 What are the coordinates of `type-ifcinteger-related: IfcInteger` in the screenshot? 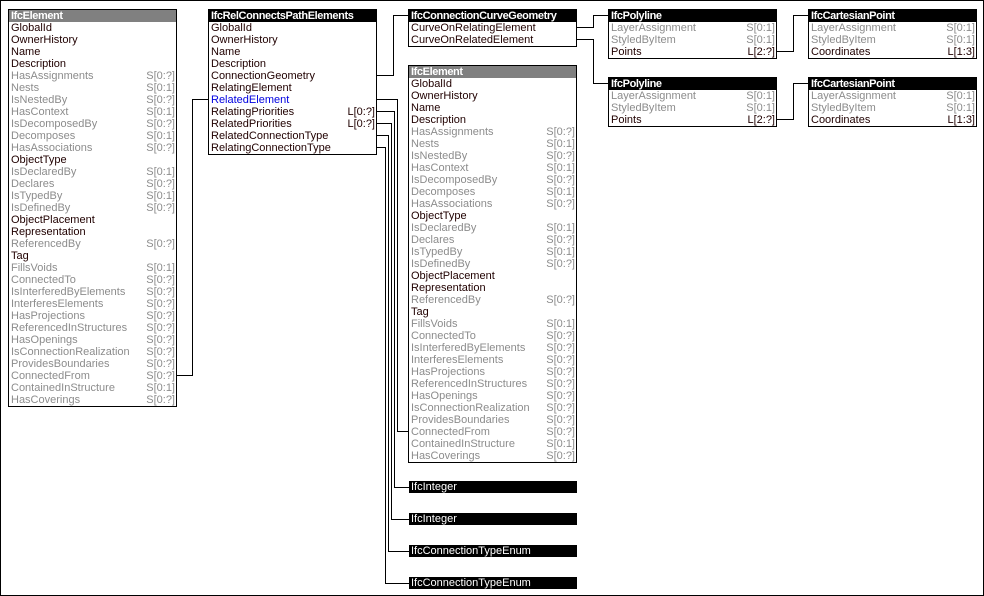 It's located at (493, 519).